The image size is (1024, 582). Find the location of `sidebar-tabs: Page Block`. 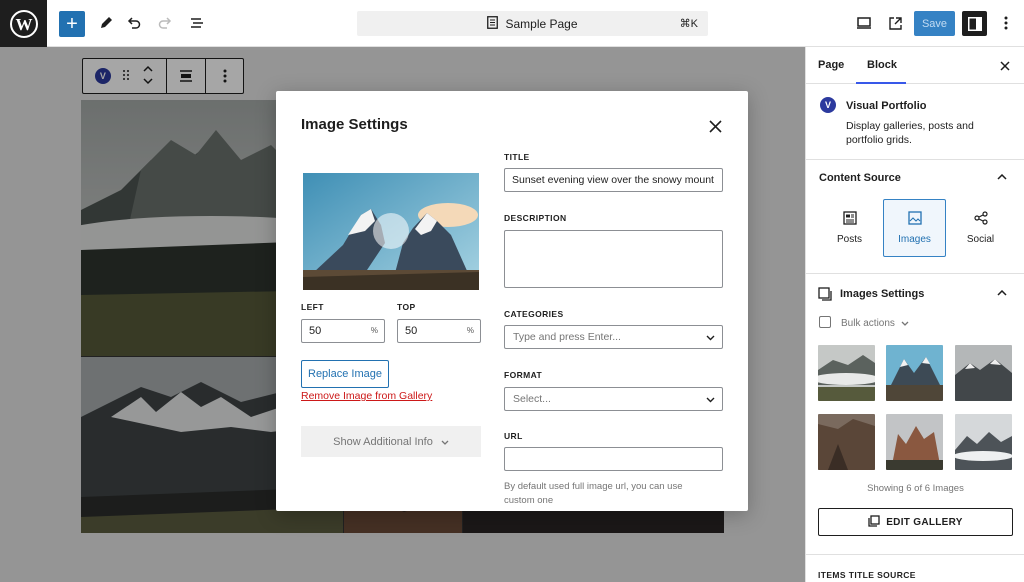

sidebar-tabs: Page Block is located at coordinates (915, 65).